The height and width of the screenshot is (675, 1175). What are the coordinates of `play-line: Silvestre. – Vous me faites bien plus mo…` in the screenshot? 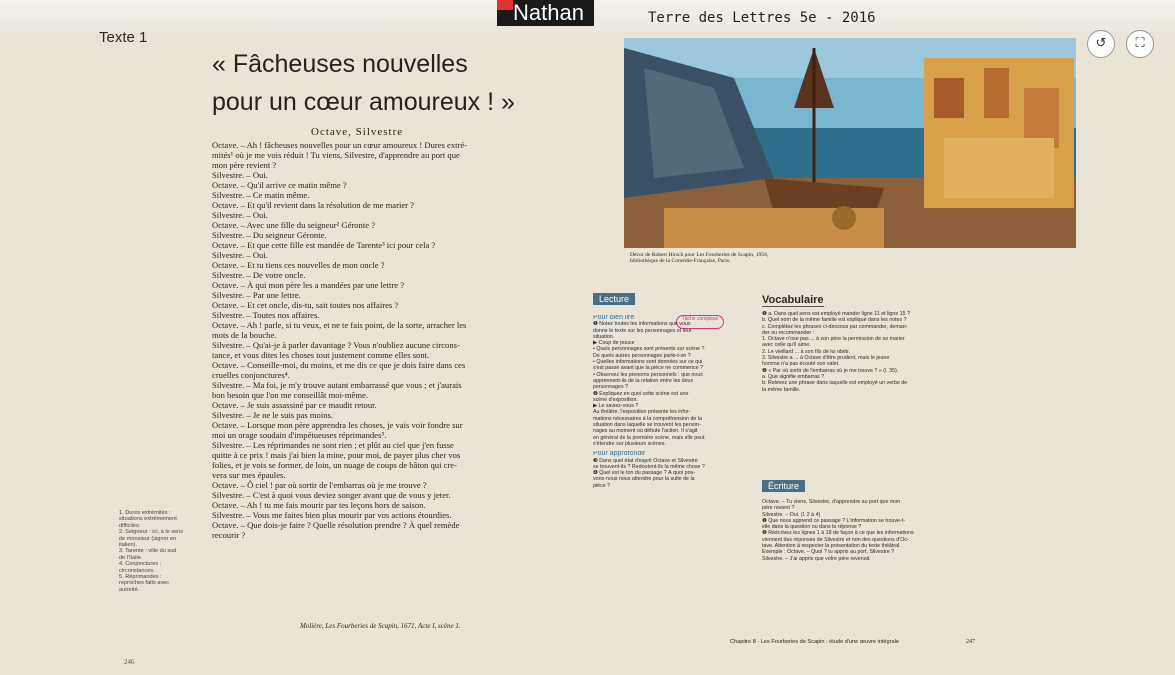 It's located at (332, 515).